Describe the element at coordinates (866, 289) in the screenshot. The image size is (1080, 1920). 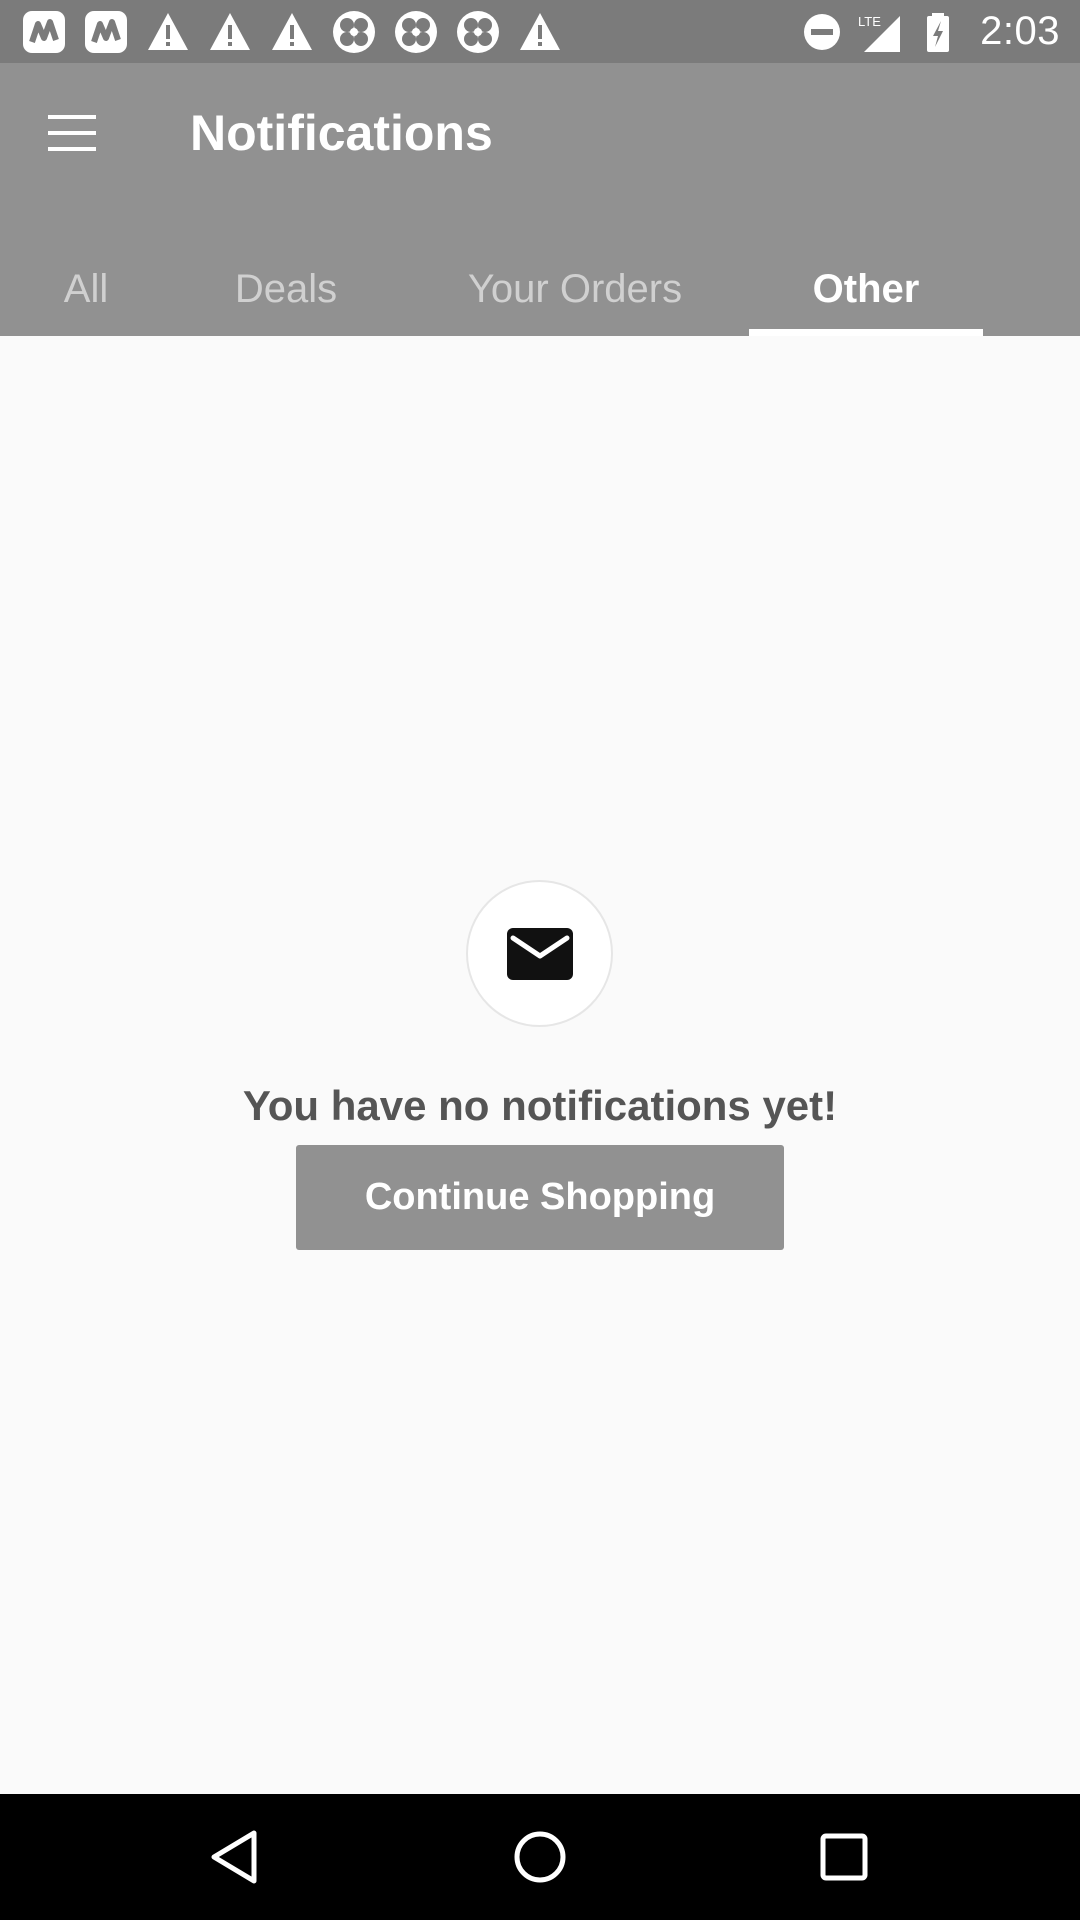
I see `tab-other: Other` at that location.